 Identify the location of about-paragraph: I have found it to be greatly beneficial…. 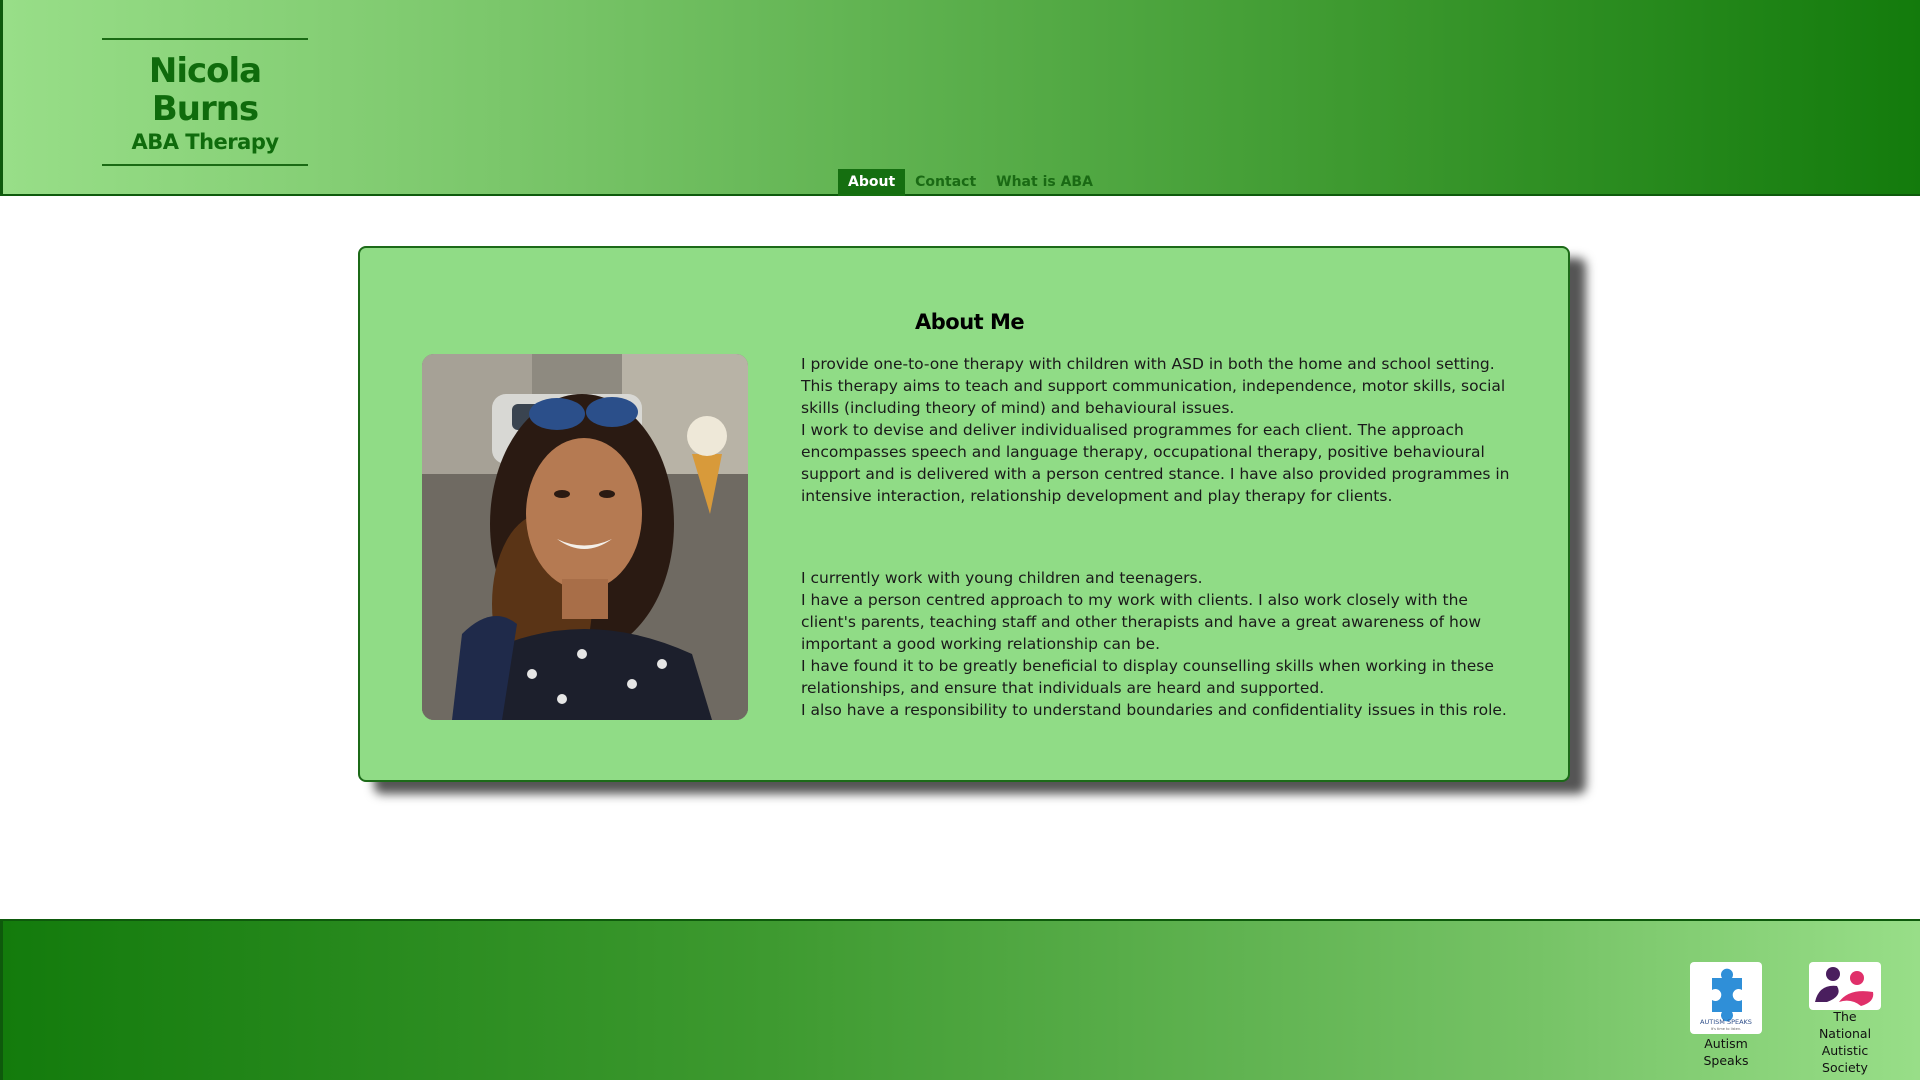
(1147, 677).